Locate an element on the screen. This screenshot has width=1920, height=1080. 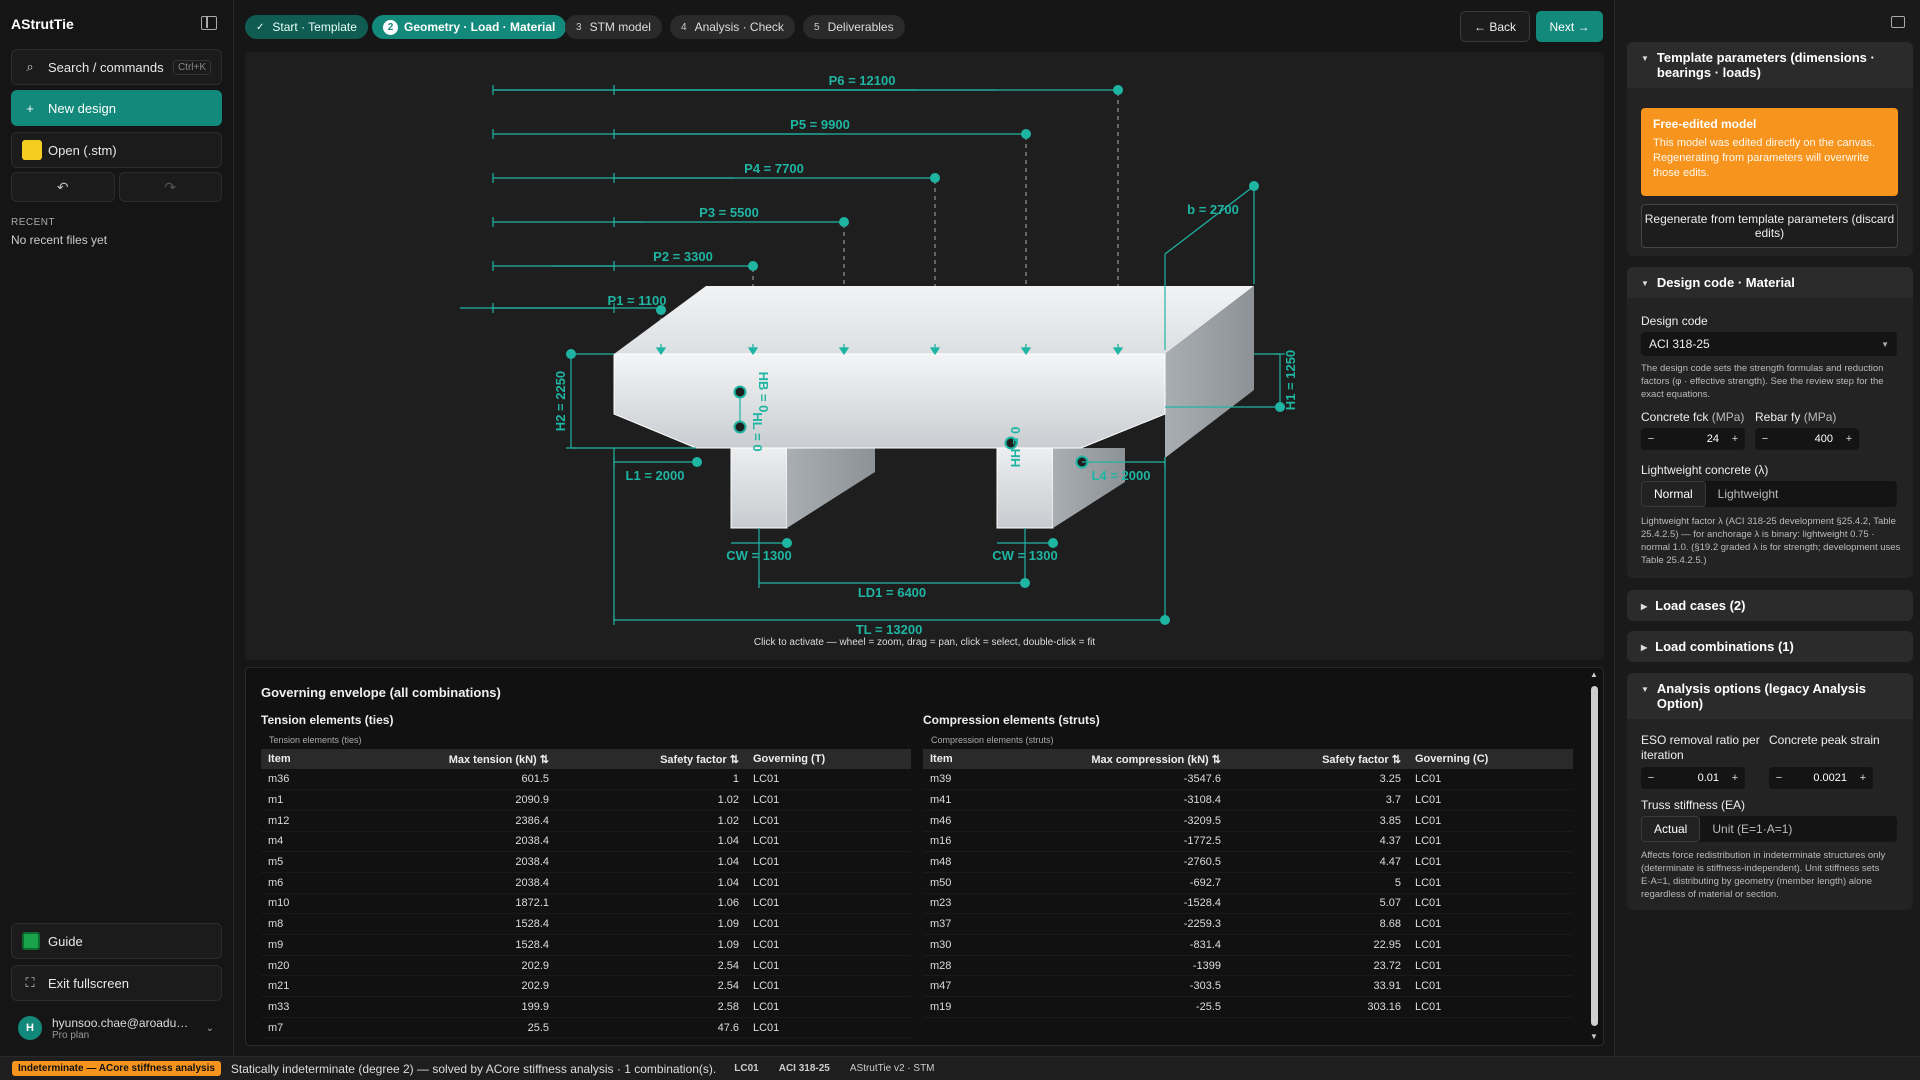
next-button: Next → is located at coordinates (1569, 26).